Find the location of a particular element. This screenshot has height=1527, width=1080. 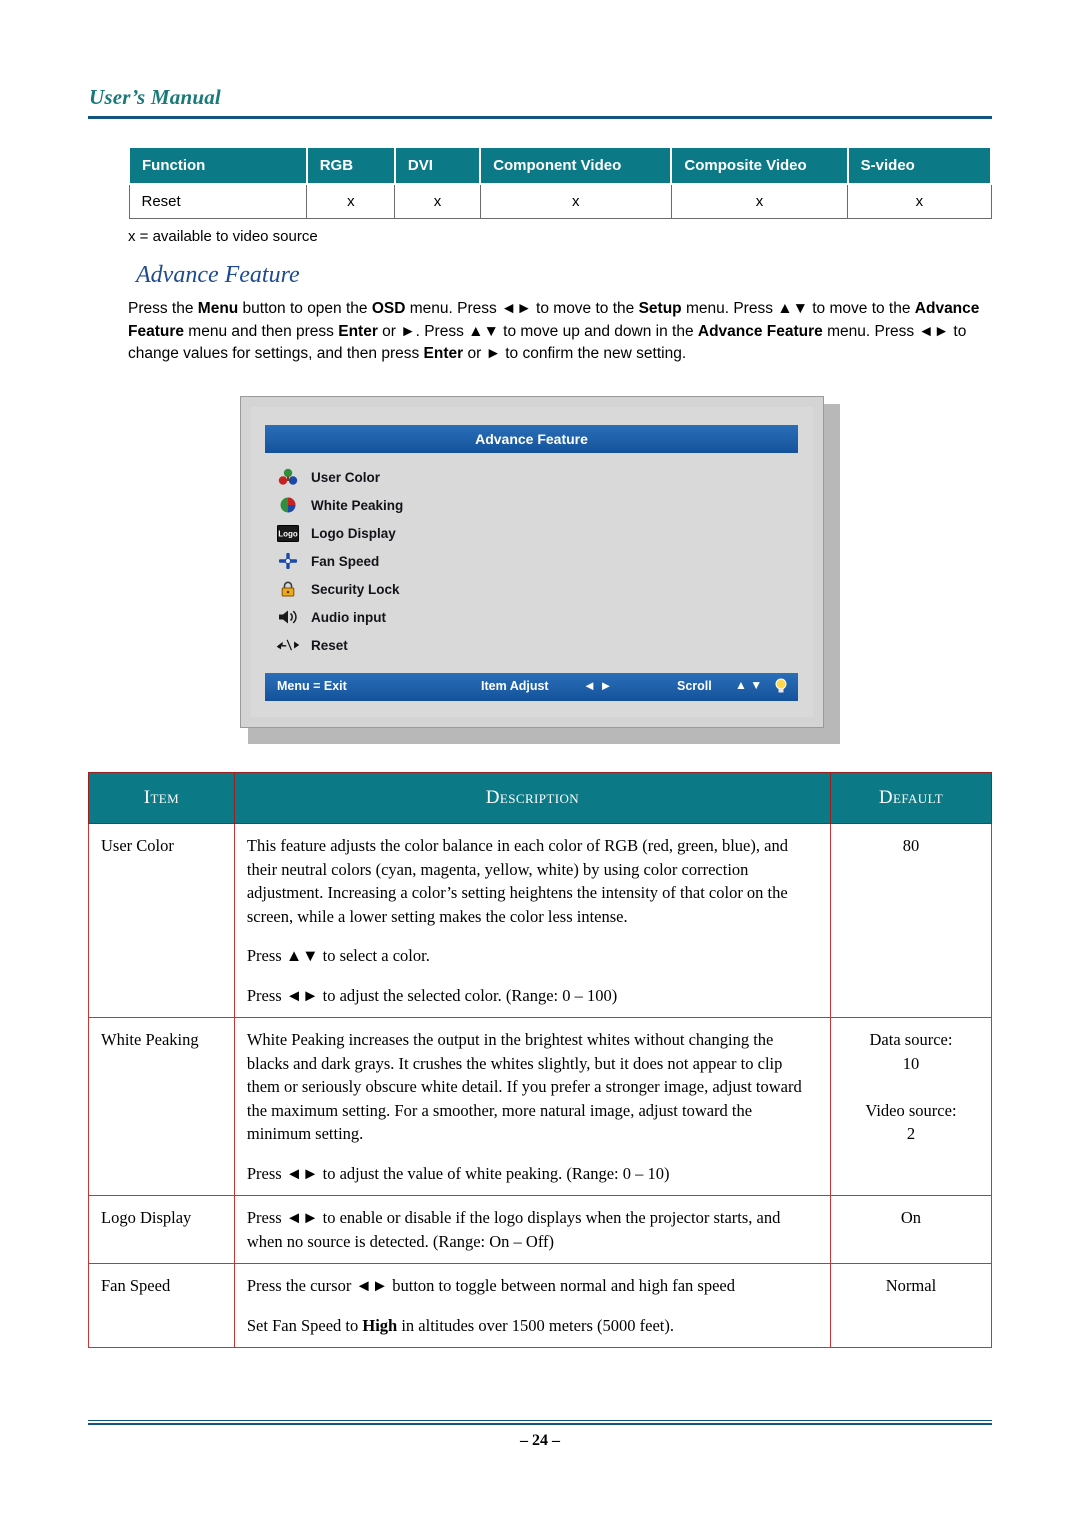

cell-item: User Color is located at coordinates (161, 920).